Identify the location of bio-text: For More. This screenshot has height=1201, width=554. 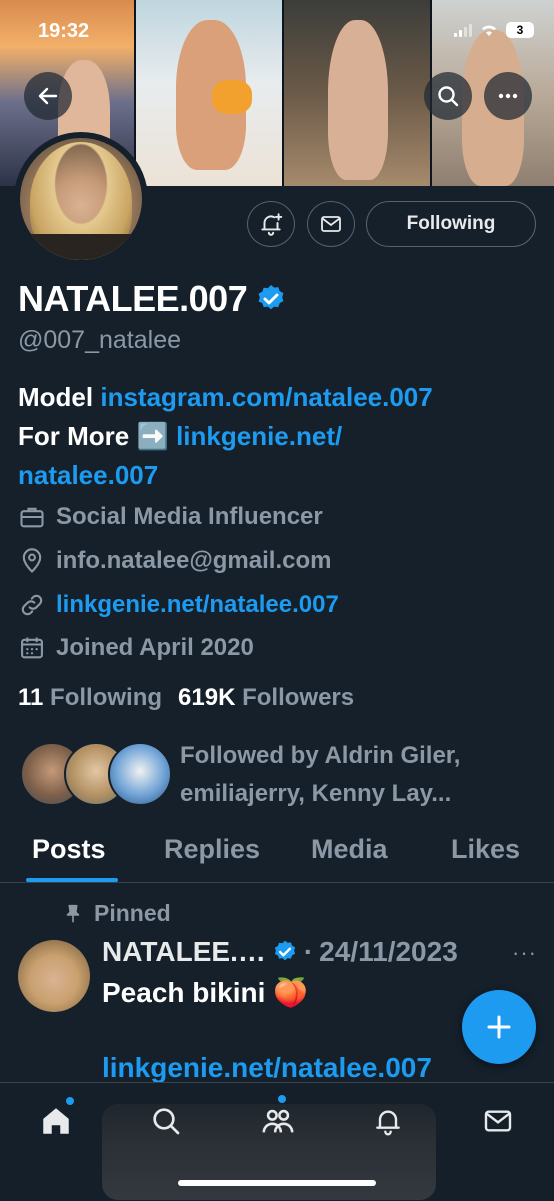
(77, 436).